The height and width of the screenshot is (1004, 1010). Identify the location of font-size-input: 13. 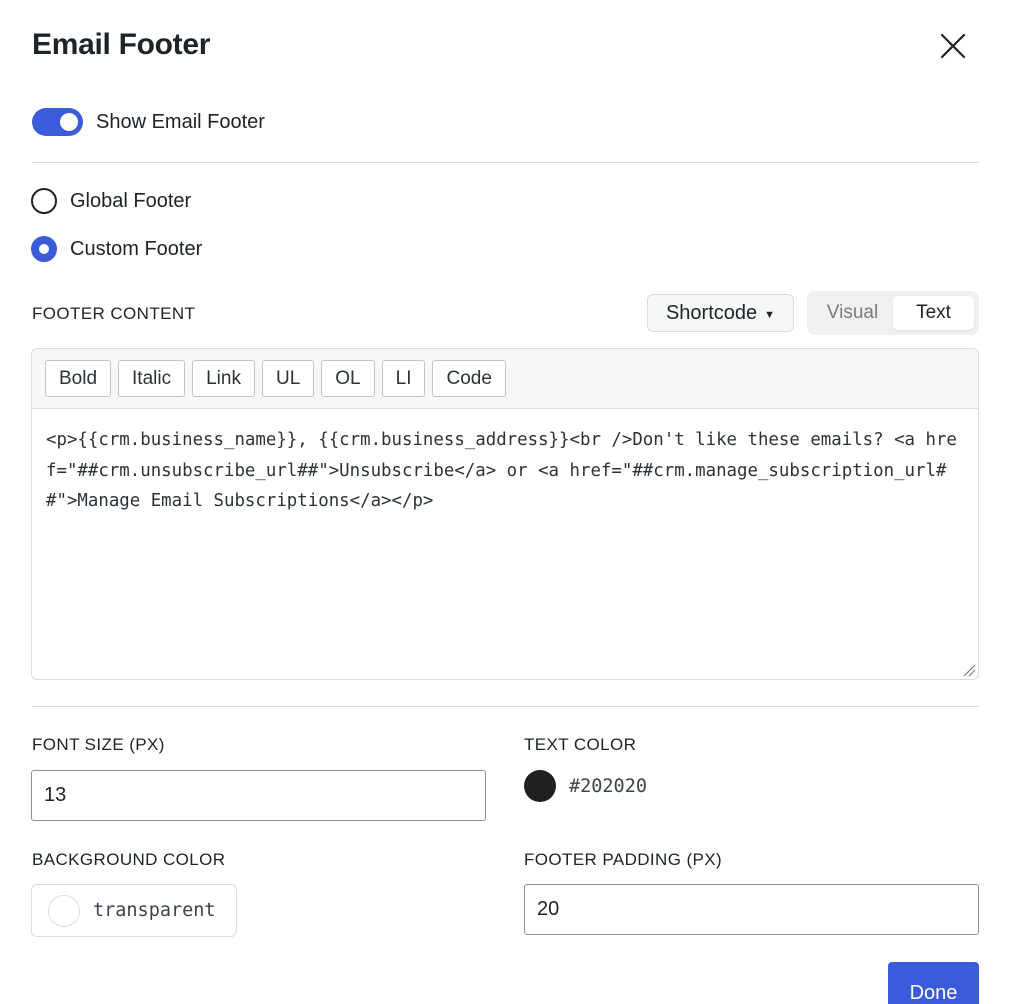
(258, 795).